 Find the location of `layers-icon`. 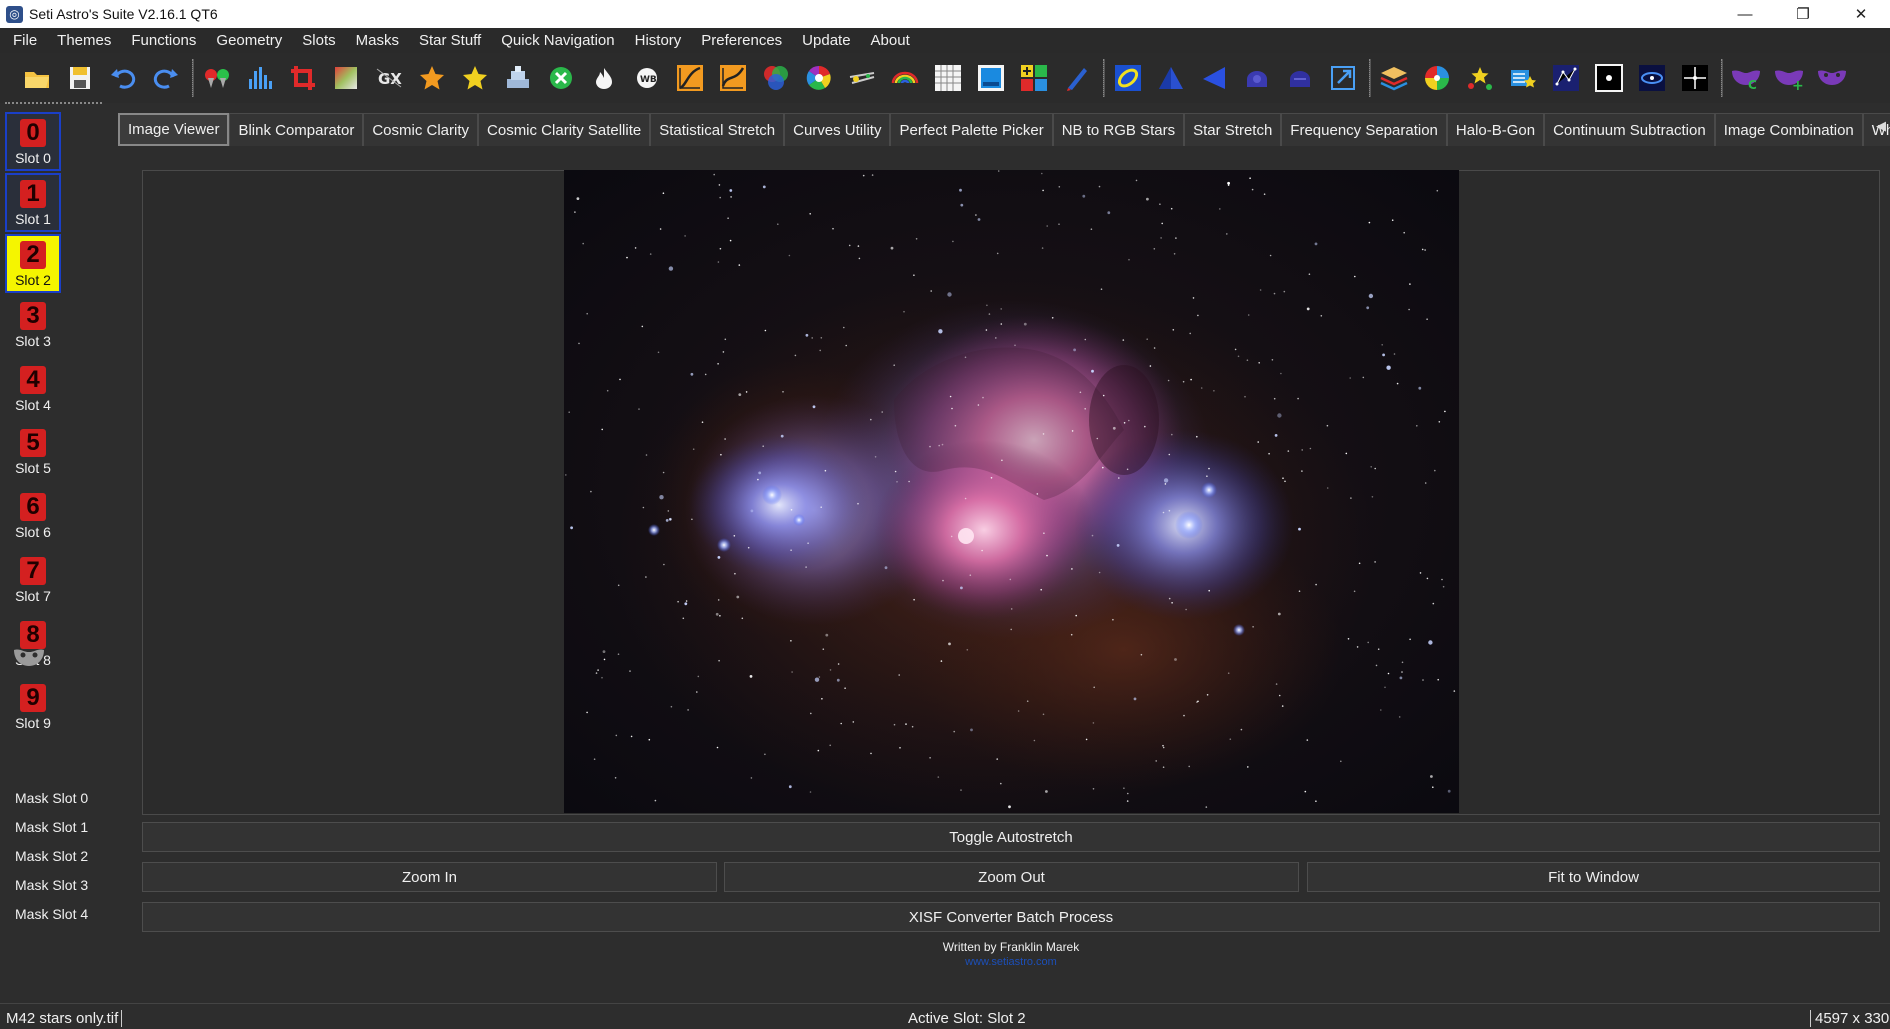

layers-icon is located at coordinates (1394, 78).